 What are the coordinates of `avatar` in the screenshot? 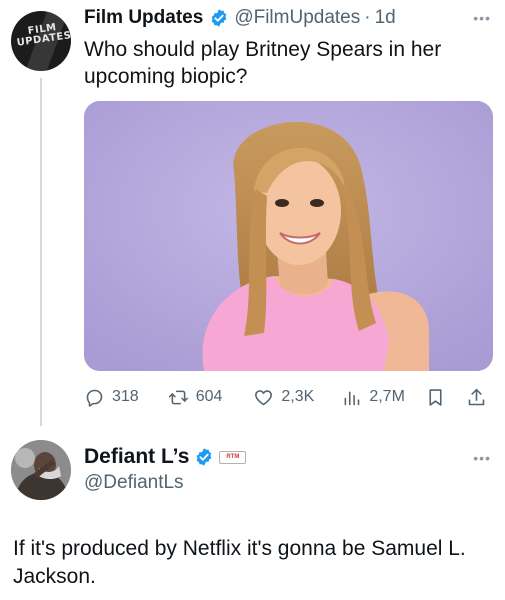 It's located at (41, 470).